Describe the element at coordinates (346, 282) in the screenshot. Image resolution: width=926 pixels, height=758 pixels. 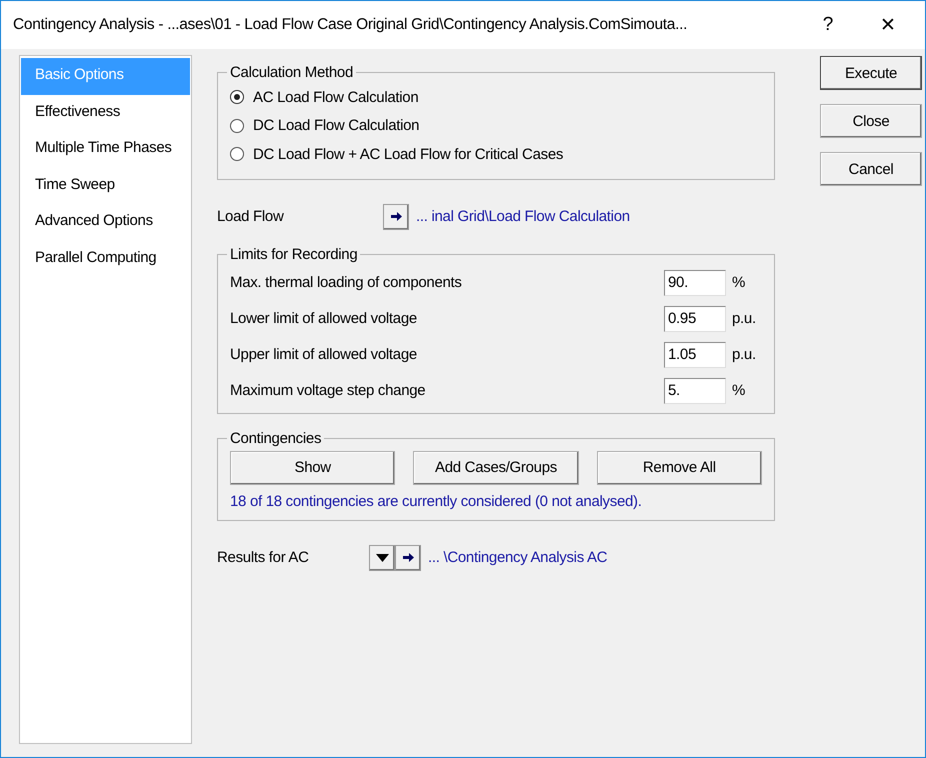
I see `field-label: Max. thermal loading of components` at that location.